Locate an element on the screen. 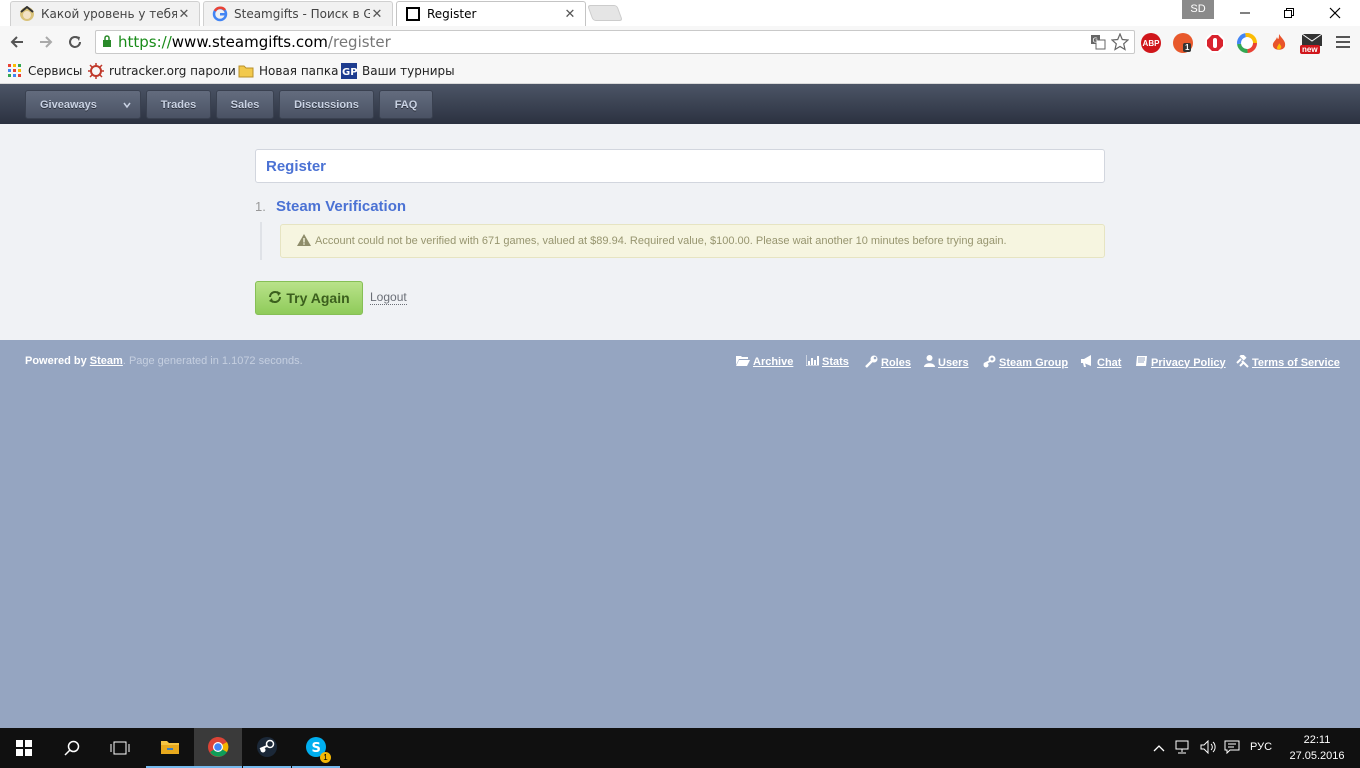  close-window-icon is located at coordinates (1335, 13).